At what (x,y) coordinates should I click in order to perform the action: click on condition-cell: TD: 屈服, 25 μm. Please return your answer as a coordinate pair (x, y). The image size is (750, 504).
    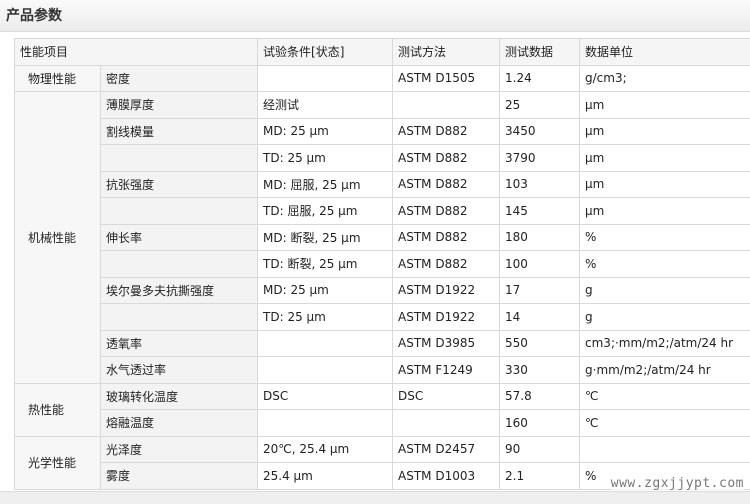
    Looking at the image, I should click on (325, 211).